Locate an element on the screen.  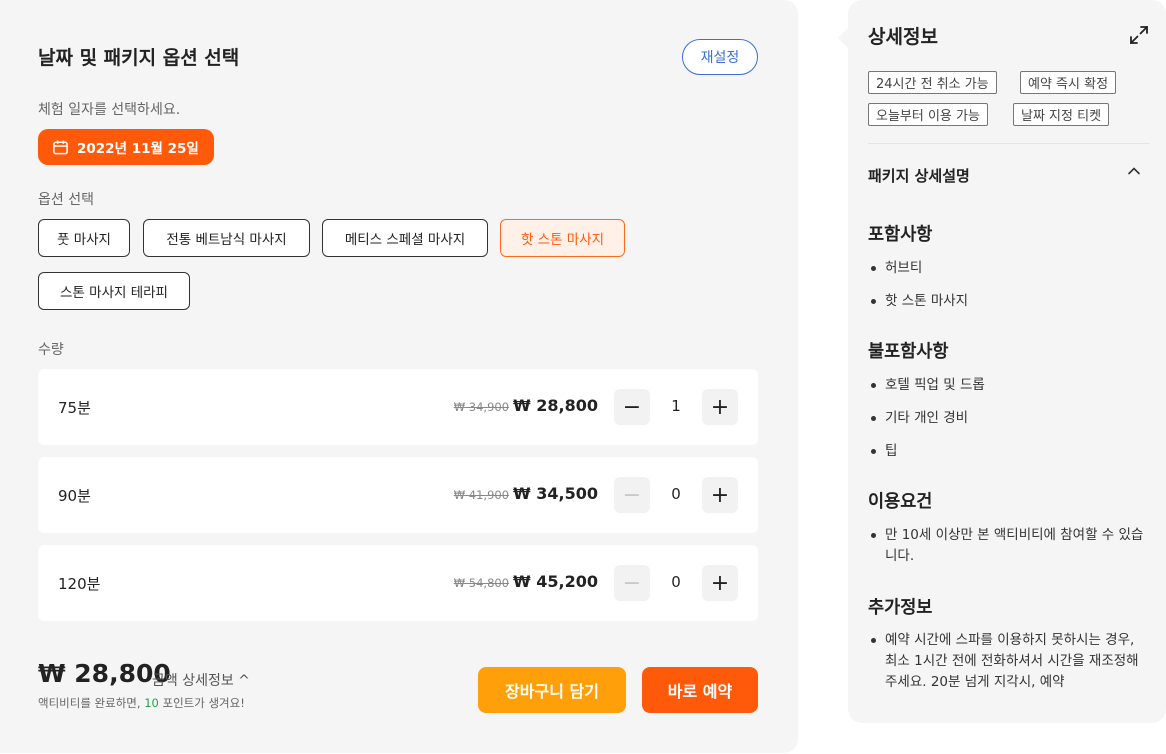
package-description-title: 패키지 상세설명 is located at coordinates (919, 175).